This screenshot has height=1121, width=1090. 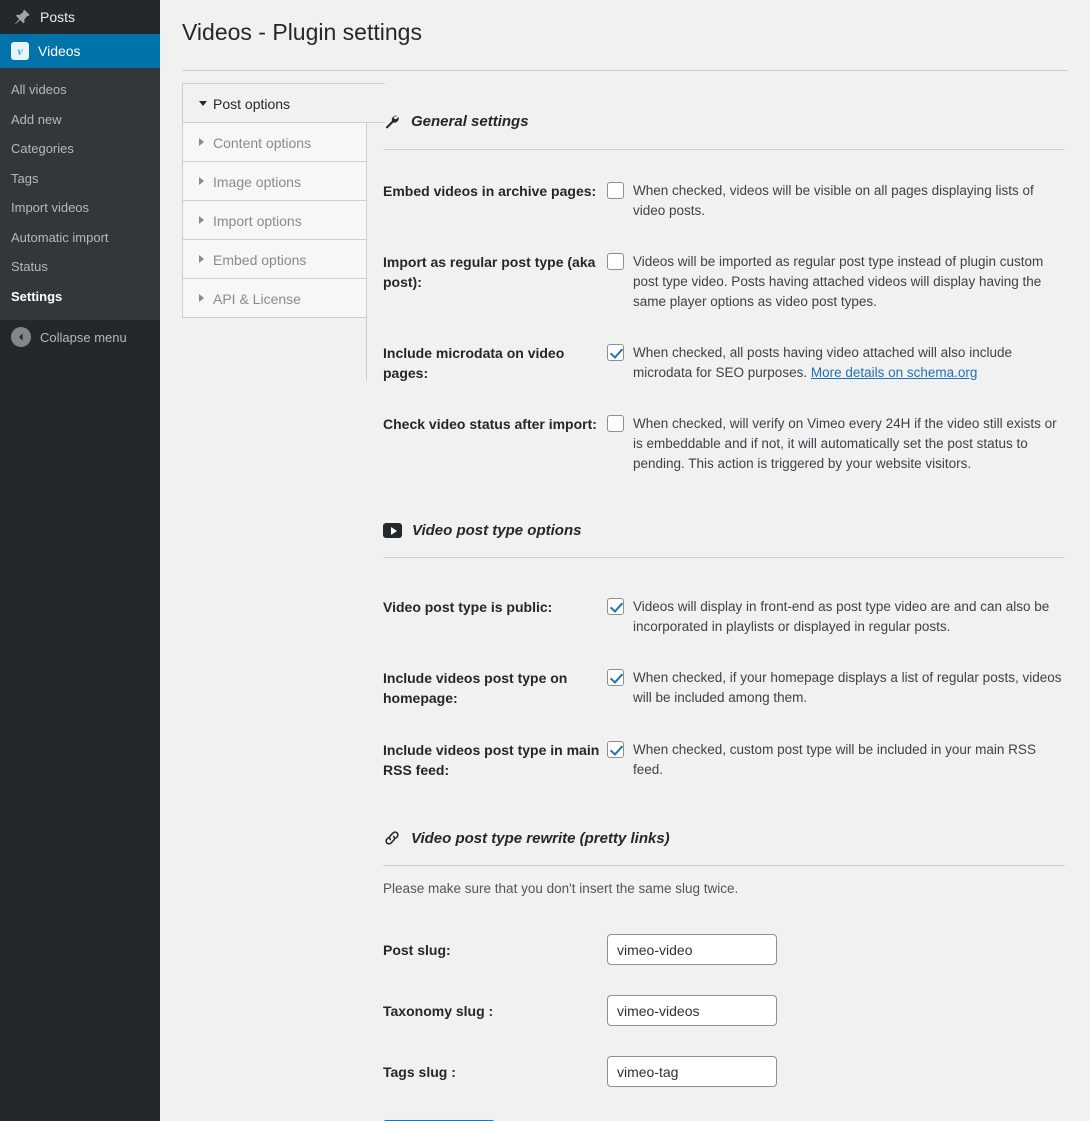 What do you see at coordinates (59, 51) in the screenshot?
I see `sidebar-item-videos-label: Videos` at bounding box center [59, 51].